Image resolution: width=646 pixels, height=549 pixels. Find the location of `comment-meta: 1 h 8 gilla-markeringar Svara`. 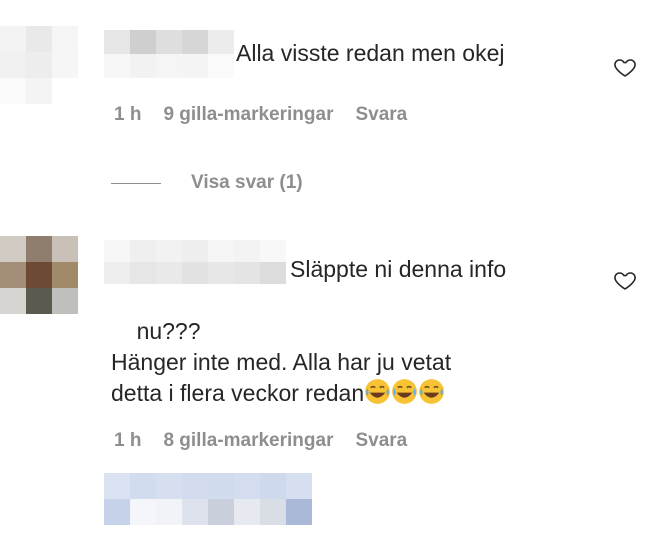

comment-meta: 1 h 8 gilla-markeringar Svara is located at coordinates (260, 441).